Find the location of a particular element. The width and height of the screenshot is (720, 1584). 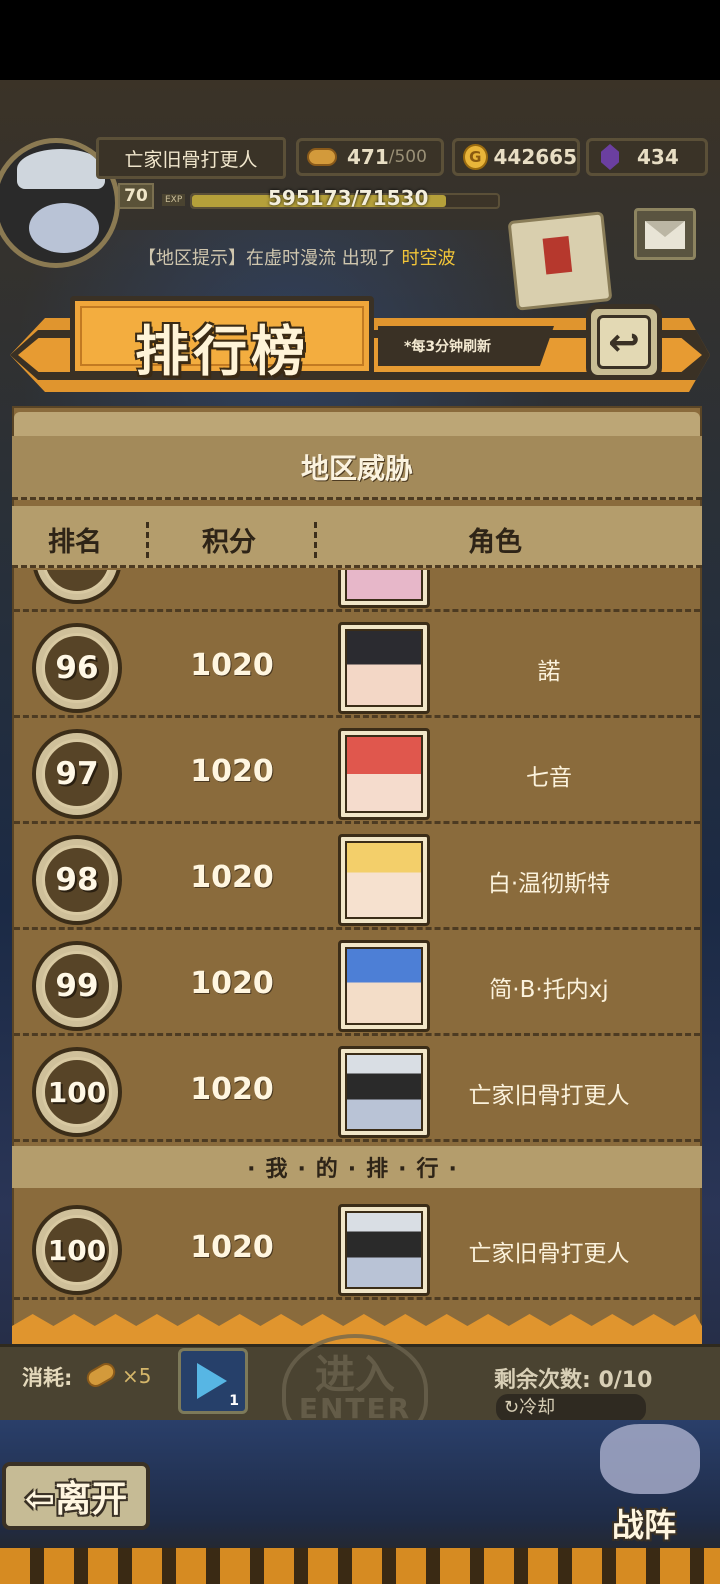

ticket-count: 1 is located at coordinates (234, 1401).